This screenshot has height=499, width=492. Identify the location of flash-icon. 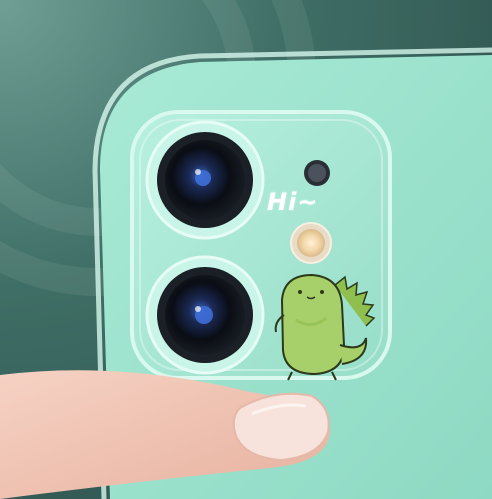
(311, 243).